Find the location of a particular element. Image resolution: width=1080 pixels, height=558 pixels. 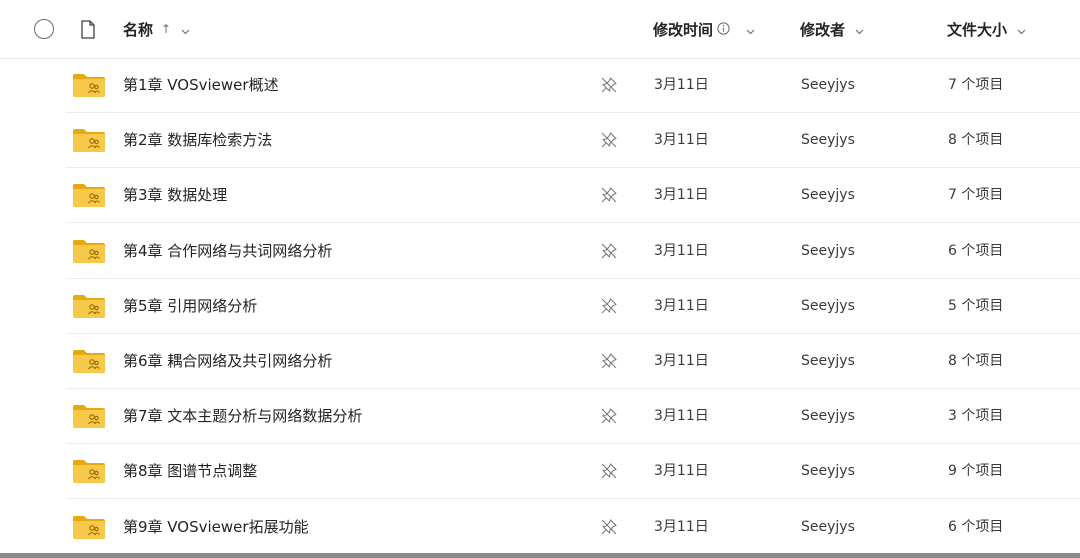

folder-name-link: 第6章 耦合网络及共引网络分析 is located at coordinates (227, 361).